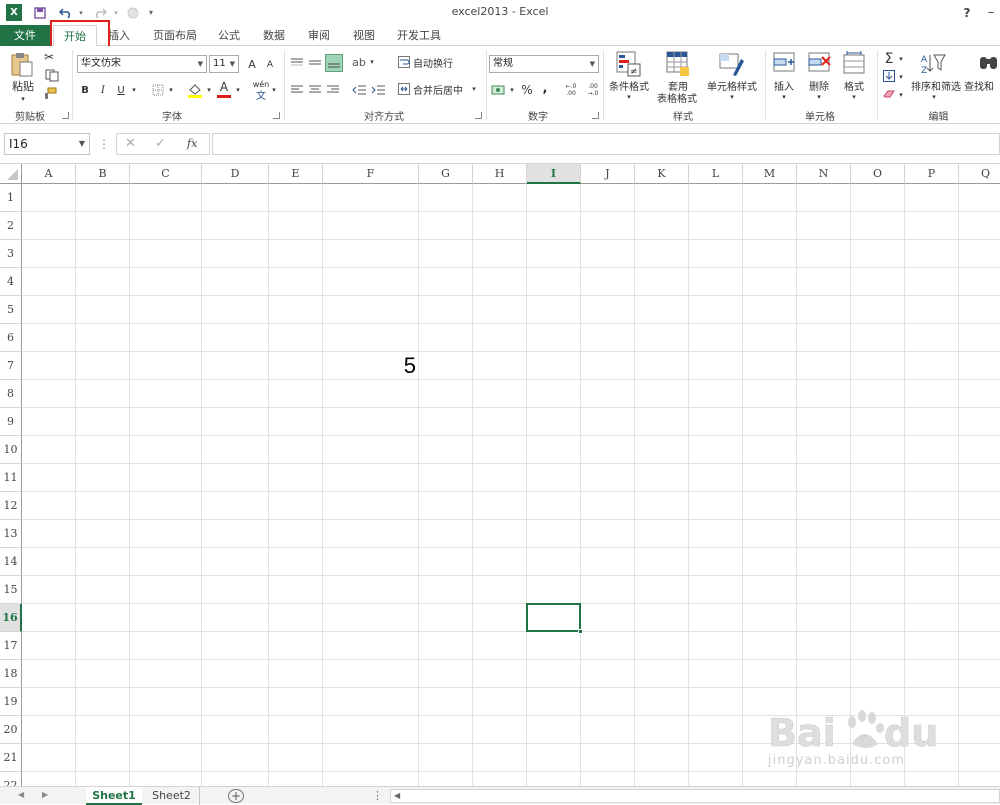 This screenshot has height=805, width=1000. What do you see at coordinates (364, 35) in the screenshot?
I see `tab-view: 视图` at bounding box center [364, 35].